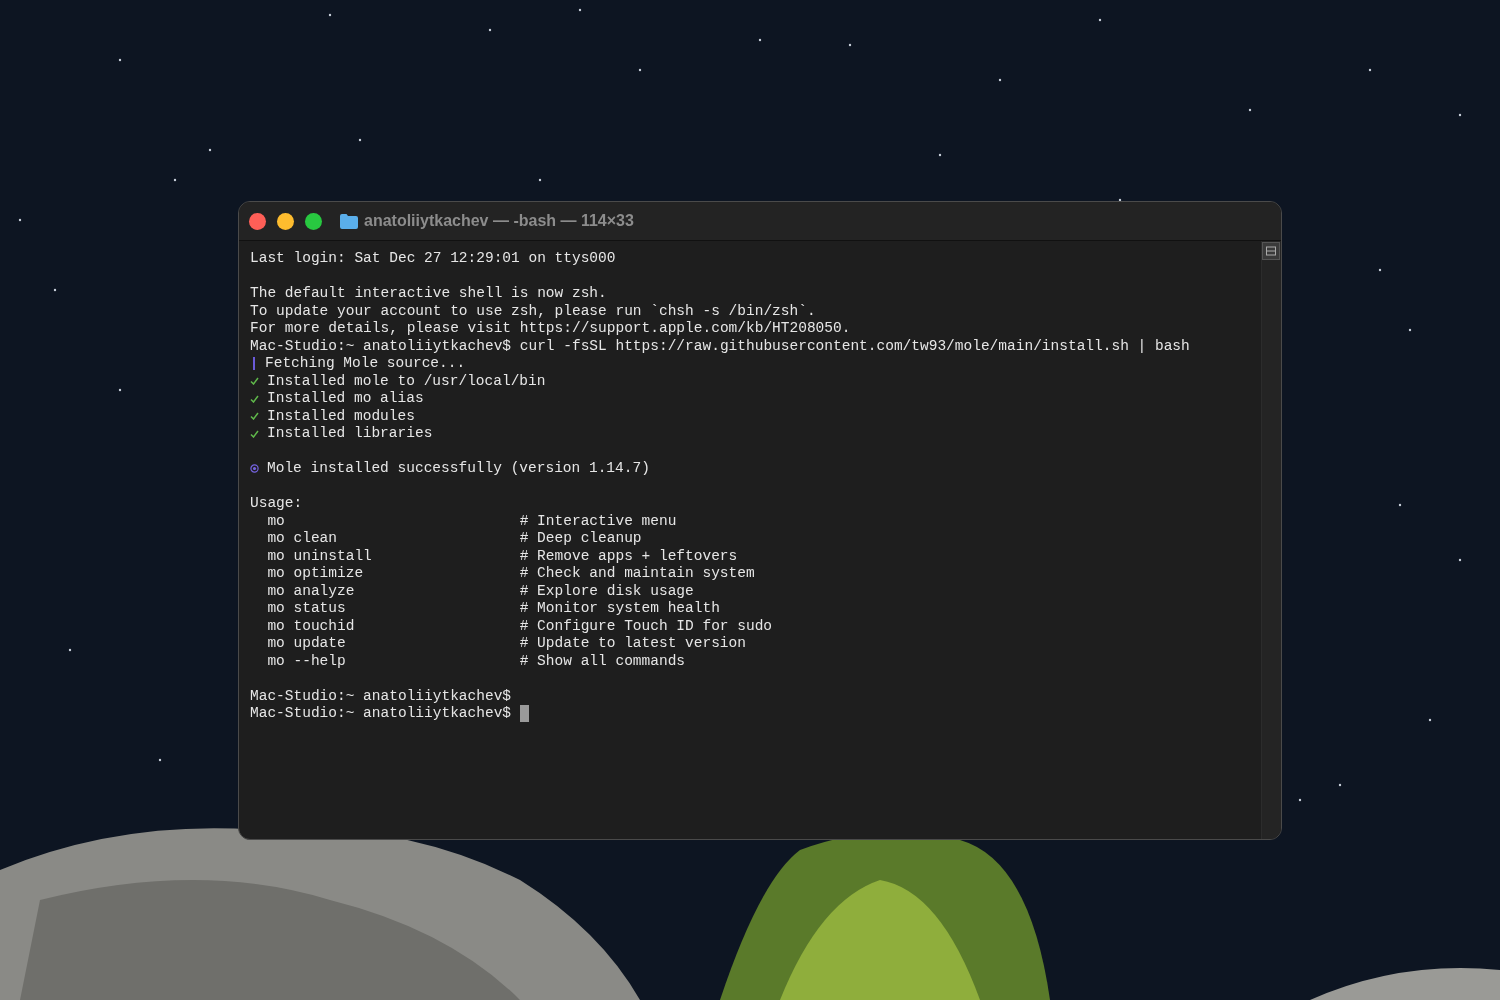 This screenshot has height=1000, width=1500. Describe the element at coordinates (277, 504) in the screenshot. I see `terminal-line: Usage:` at that location.